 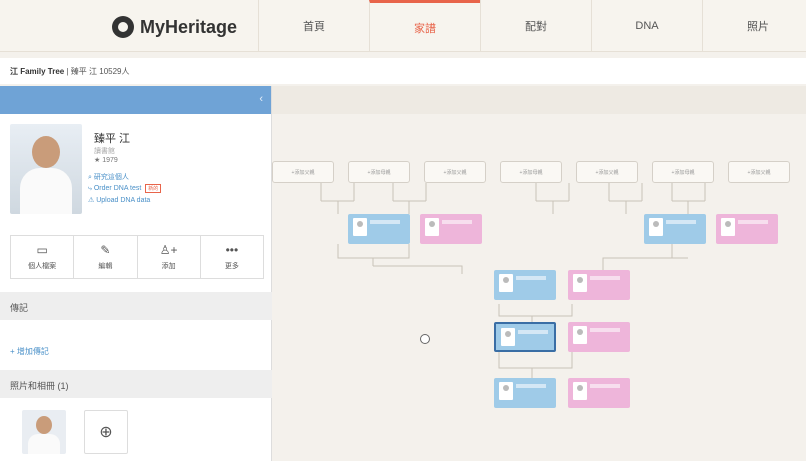 I want to click on profile-button: ▭ 個人檔案, so click(x=43, y=257).